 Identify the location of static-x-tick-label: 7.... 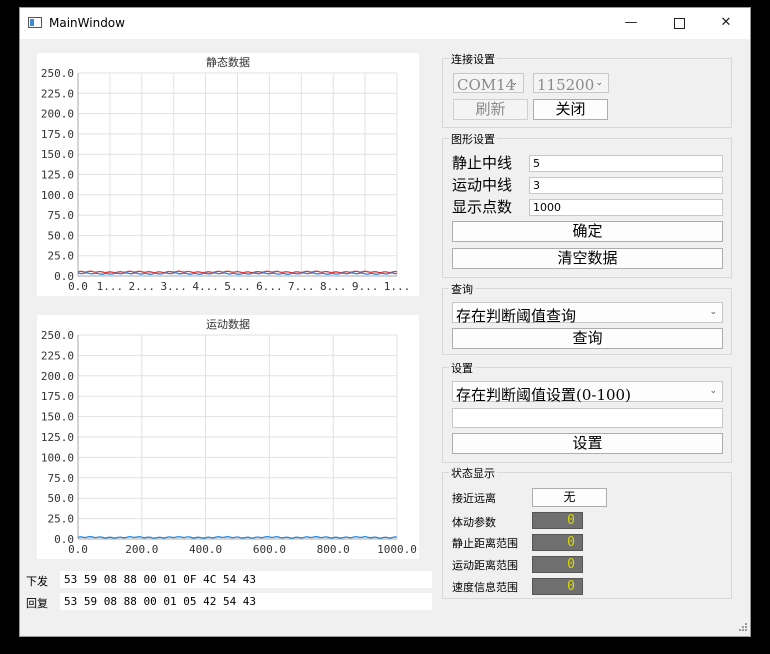
(301, 286).